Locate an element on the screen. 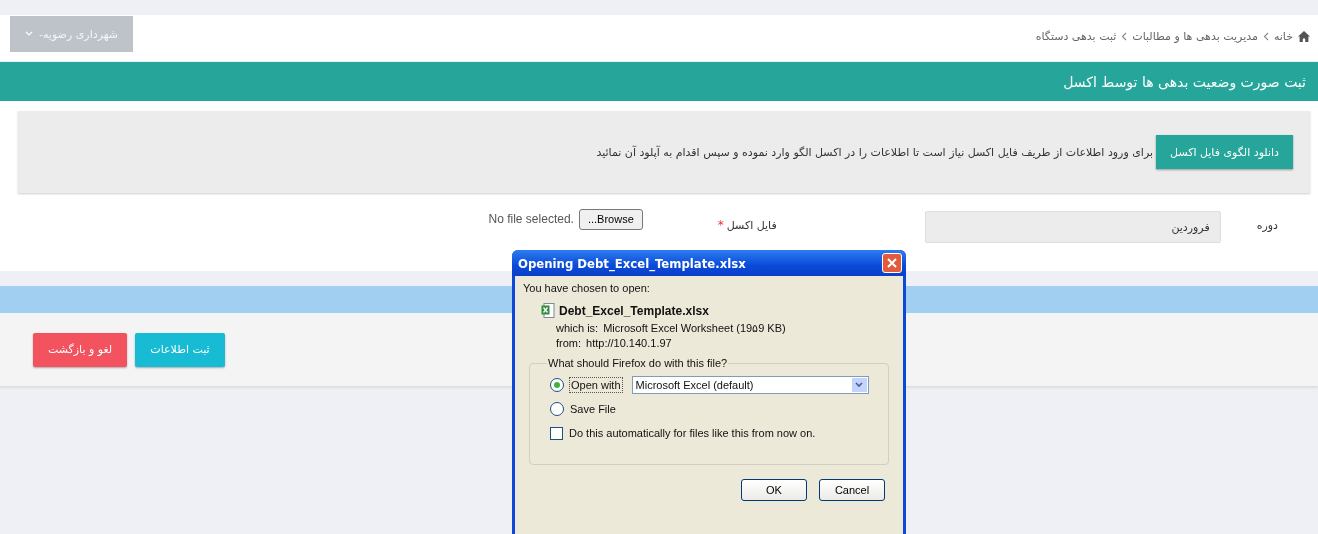 Image resolution: width=1318 pixels, height=534 pixels. period-field: فروردین is located at coordinates (1072, 227).